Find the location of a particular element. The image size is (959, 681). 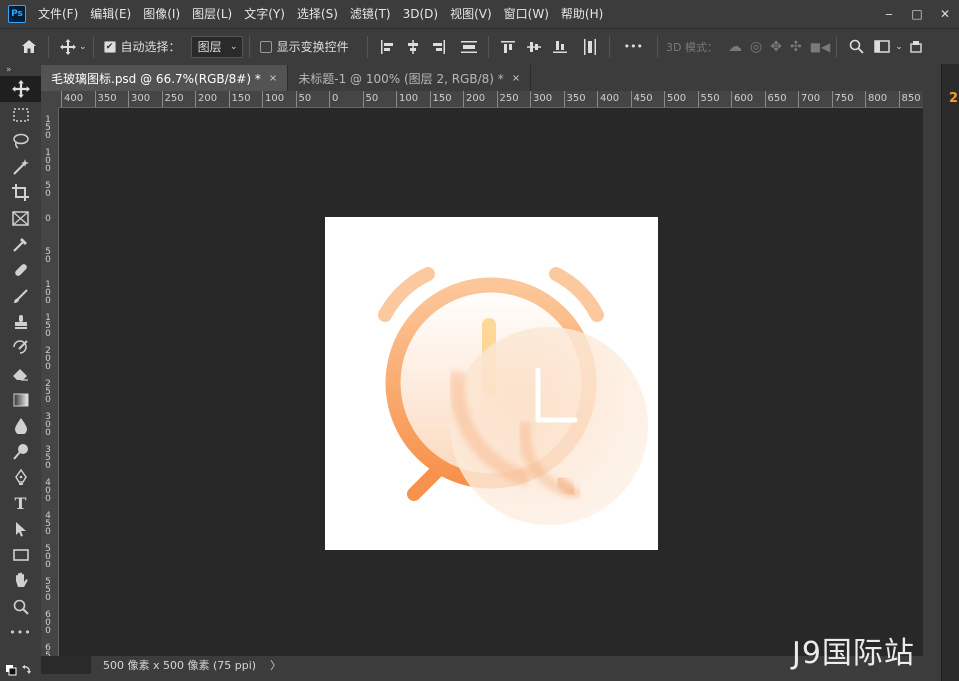

collapse-toolbar-icon: » is located at coordinates (20, 70).